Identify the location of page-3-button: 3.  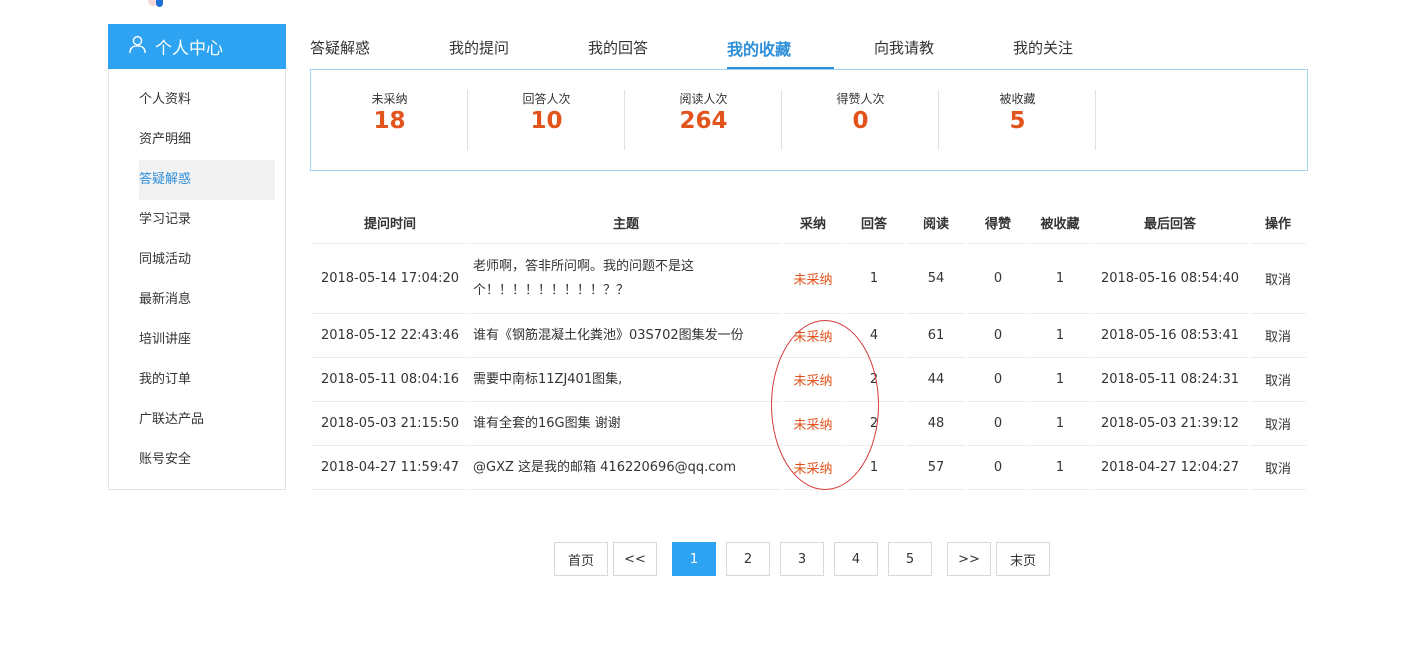
(802, 559).